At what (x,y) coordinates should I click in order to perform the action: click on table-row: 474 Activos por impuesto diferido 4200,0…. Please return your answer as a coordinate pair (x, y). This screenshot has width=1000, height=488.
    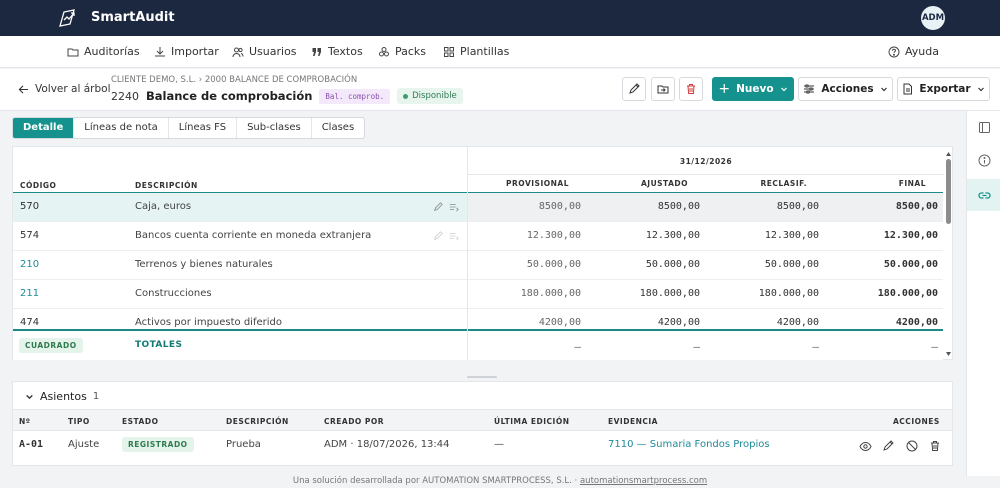
    Looking at the image, I should click on (478, 318).